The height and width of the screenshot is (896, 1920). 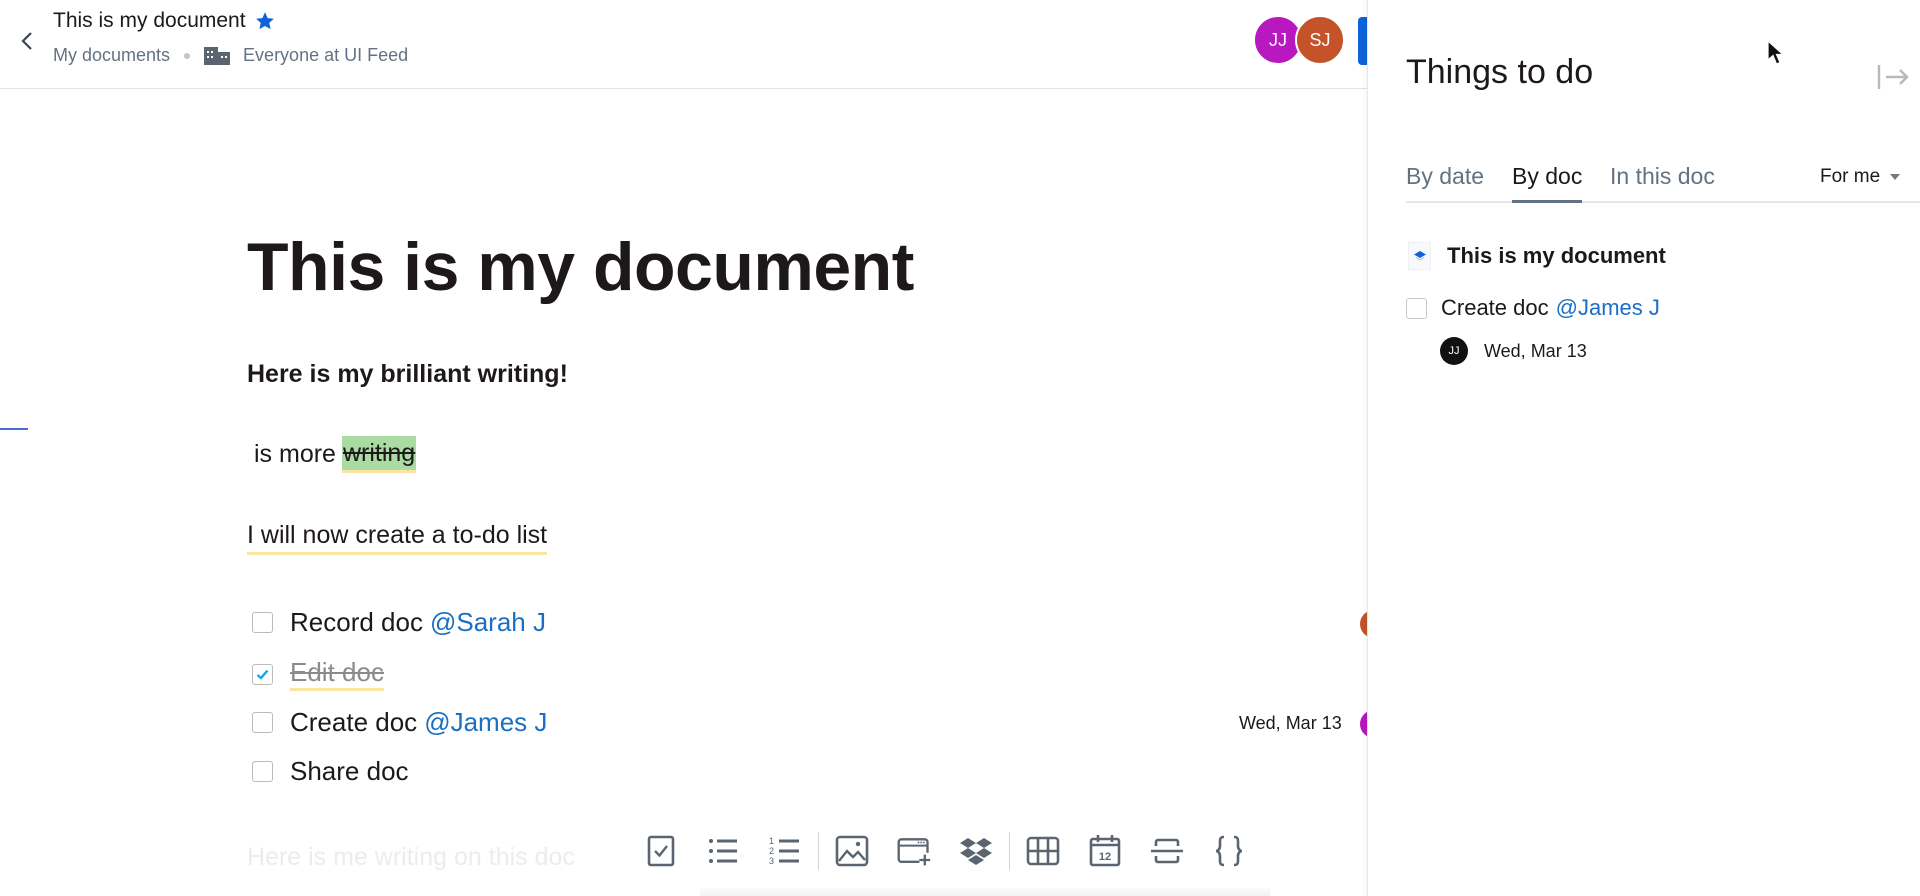 I want to click on calendar-day-label: 12, so click(x=1105, y=857).